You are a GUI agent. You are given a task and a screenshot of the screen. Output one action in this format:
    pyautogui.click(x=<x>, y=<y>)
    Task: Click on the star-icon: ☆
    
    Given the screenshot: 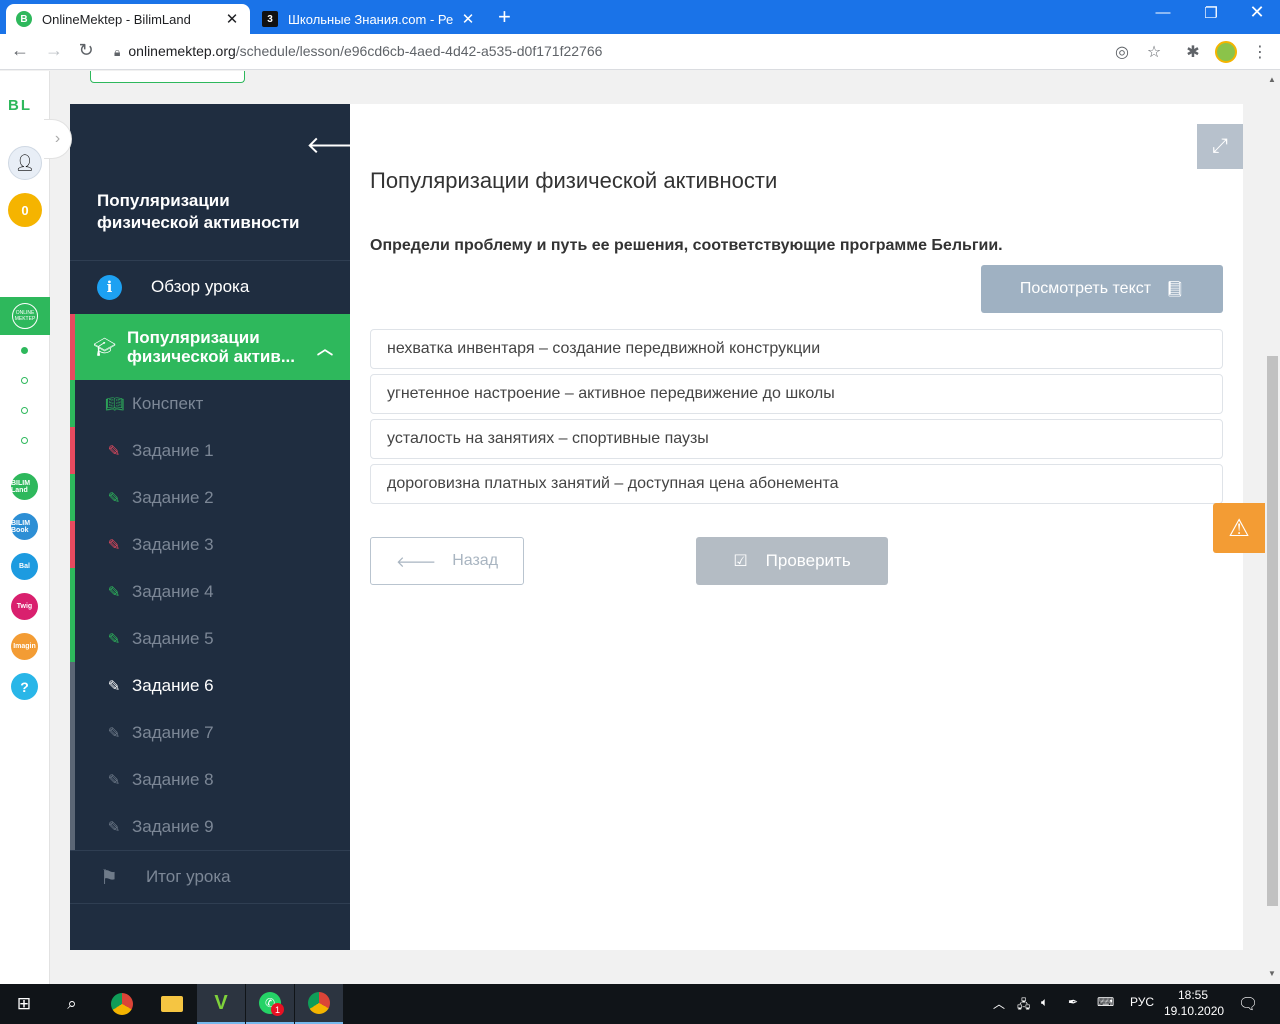 What is the action you would take?
    pyautogui.click(x=1154, y=52)
    